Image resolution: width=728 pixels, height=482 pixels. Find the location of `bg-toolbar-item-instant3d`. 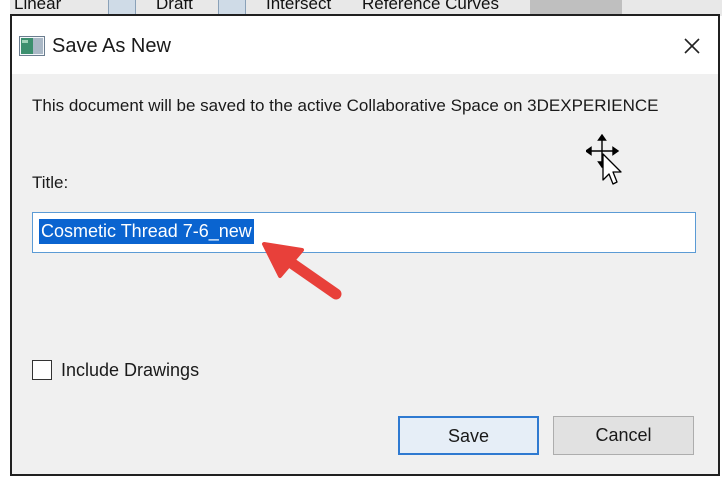

bg-toolbar-item-instant3d is located at coordinates (576, 7).